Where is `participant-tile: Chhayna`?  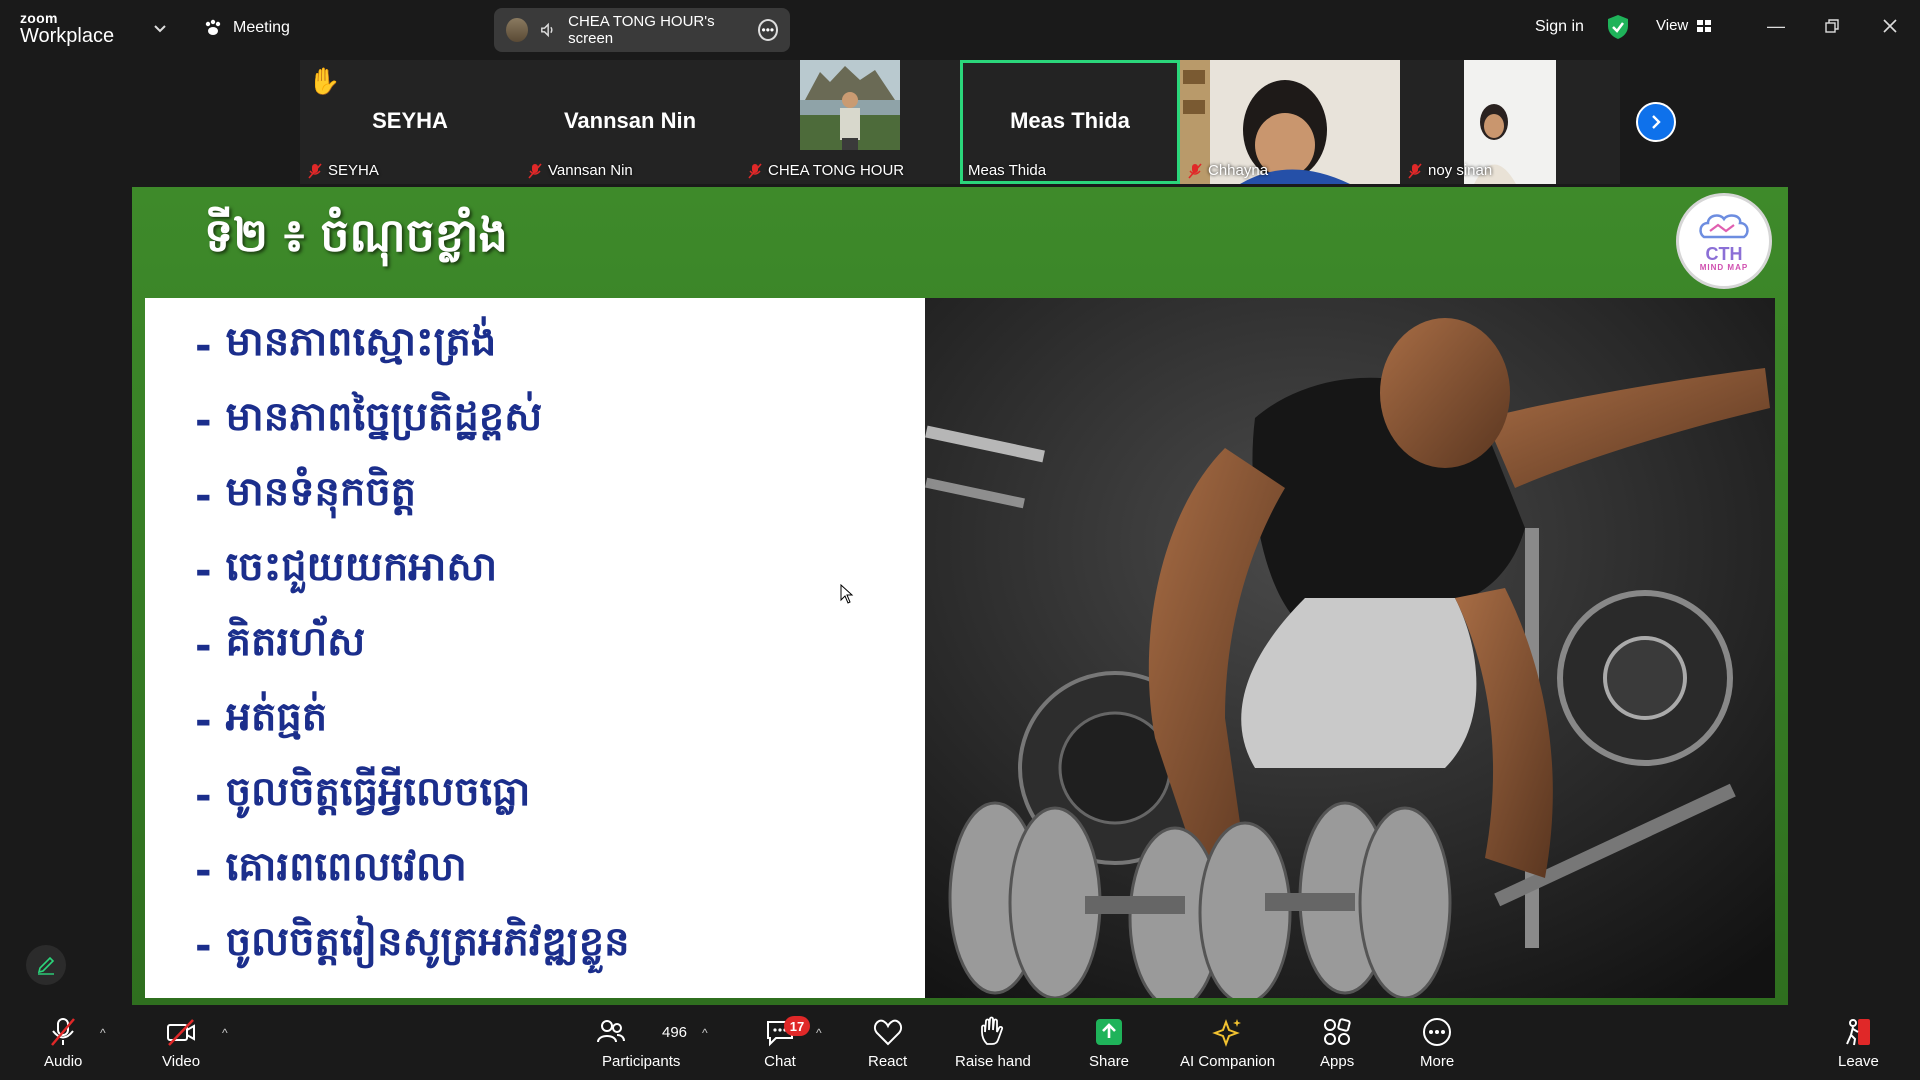 participant-tile: Chhayna is located at coordinates (1290, 122).